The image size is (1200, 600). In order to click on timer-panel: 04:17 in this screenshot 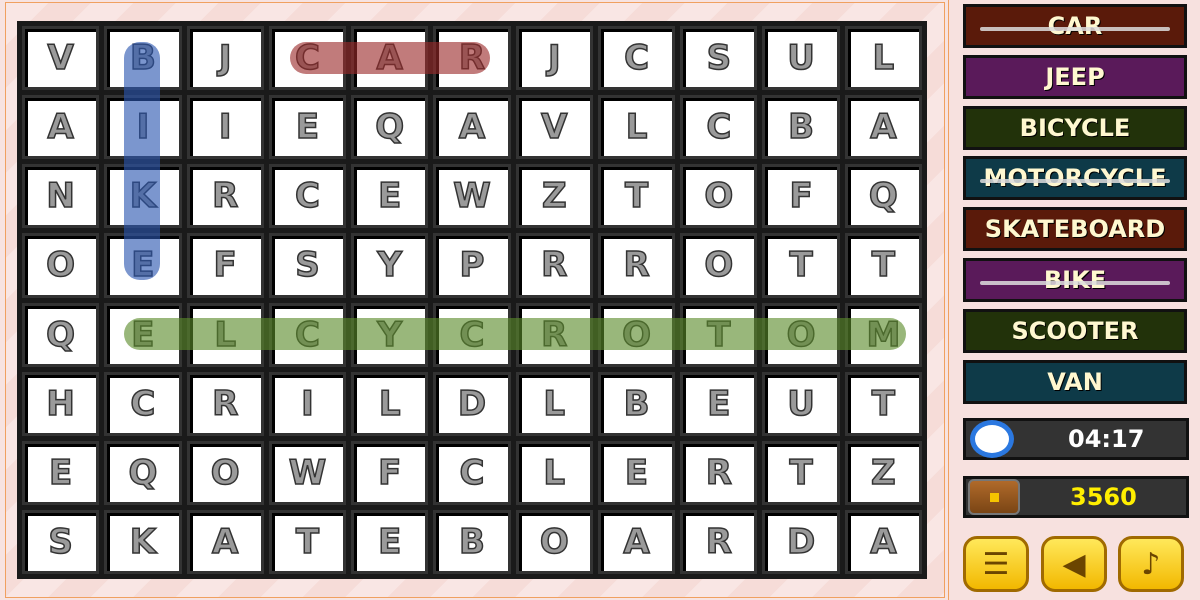, I will do `click(1076, 439)`.